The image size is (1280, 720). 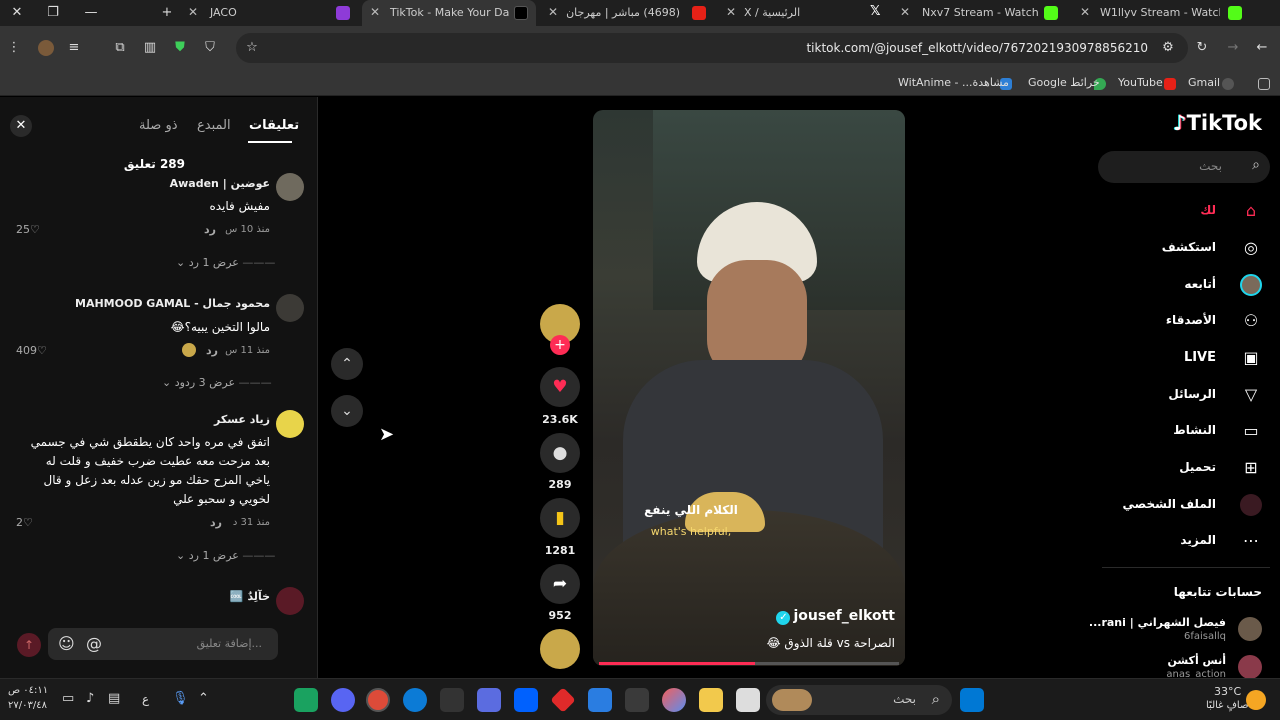 What do you see at coordinates (90, 698) in the screenshot?
I see `volume-icon: ♪` at bounding box center [90, 698].